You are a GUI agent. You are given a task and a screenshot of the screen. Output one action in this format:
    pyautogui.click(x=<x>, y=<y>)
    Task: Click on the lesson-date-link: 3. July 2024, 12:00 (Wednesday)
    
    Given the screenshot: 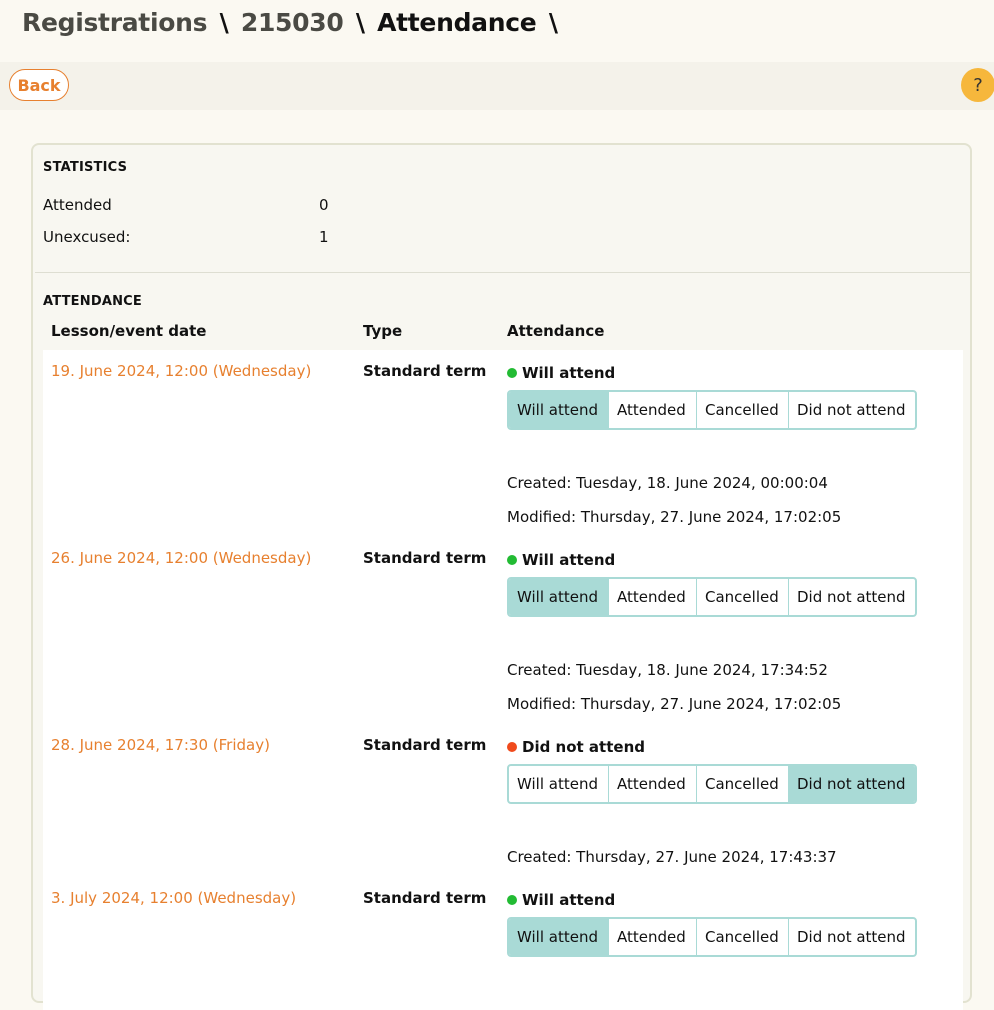 What is the action you would take?
    pyautogui.click(x=173, y=898)
    